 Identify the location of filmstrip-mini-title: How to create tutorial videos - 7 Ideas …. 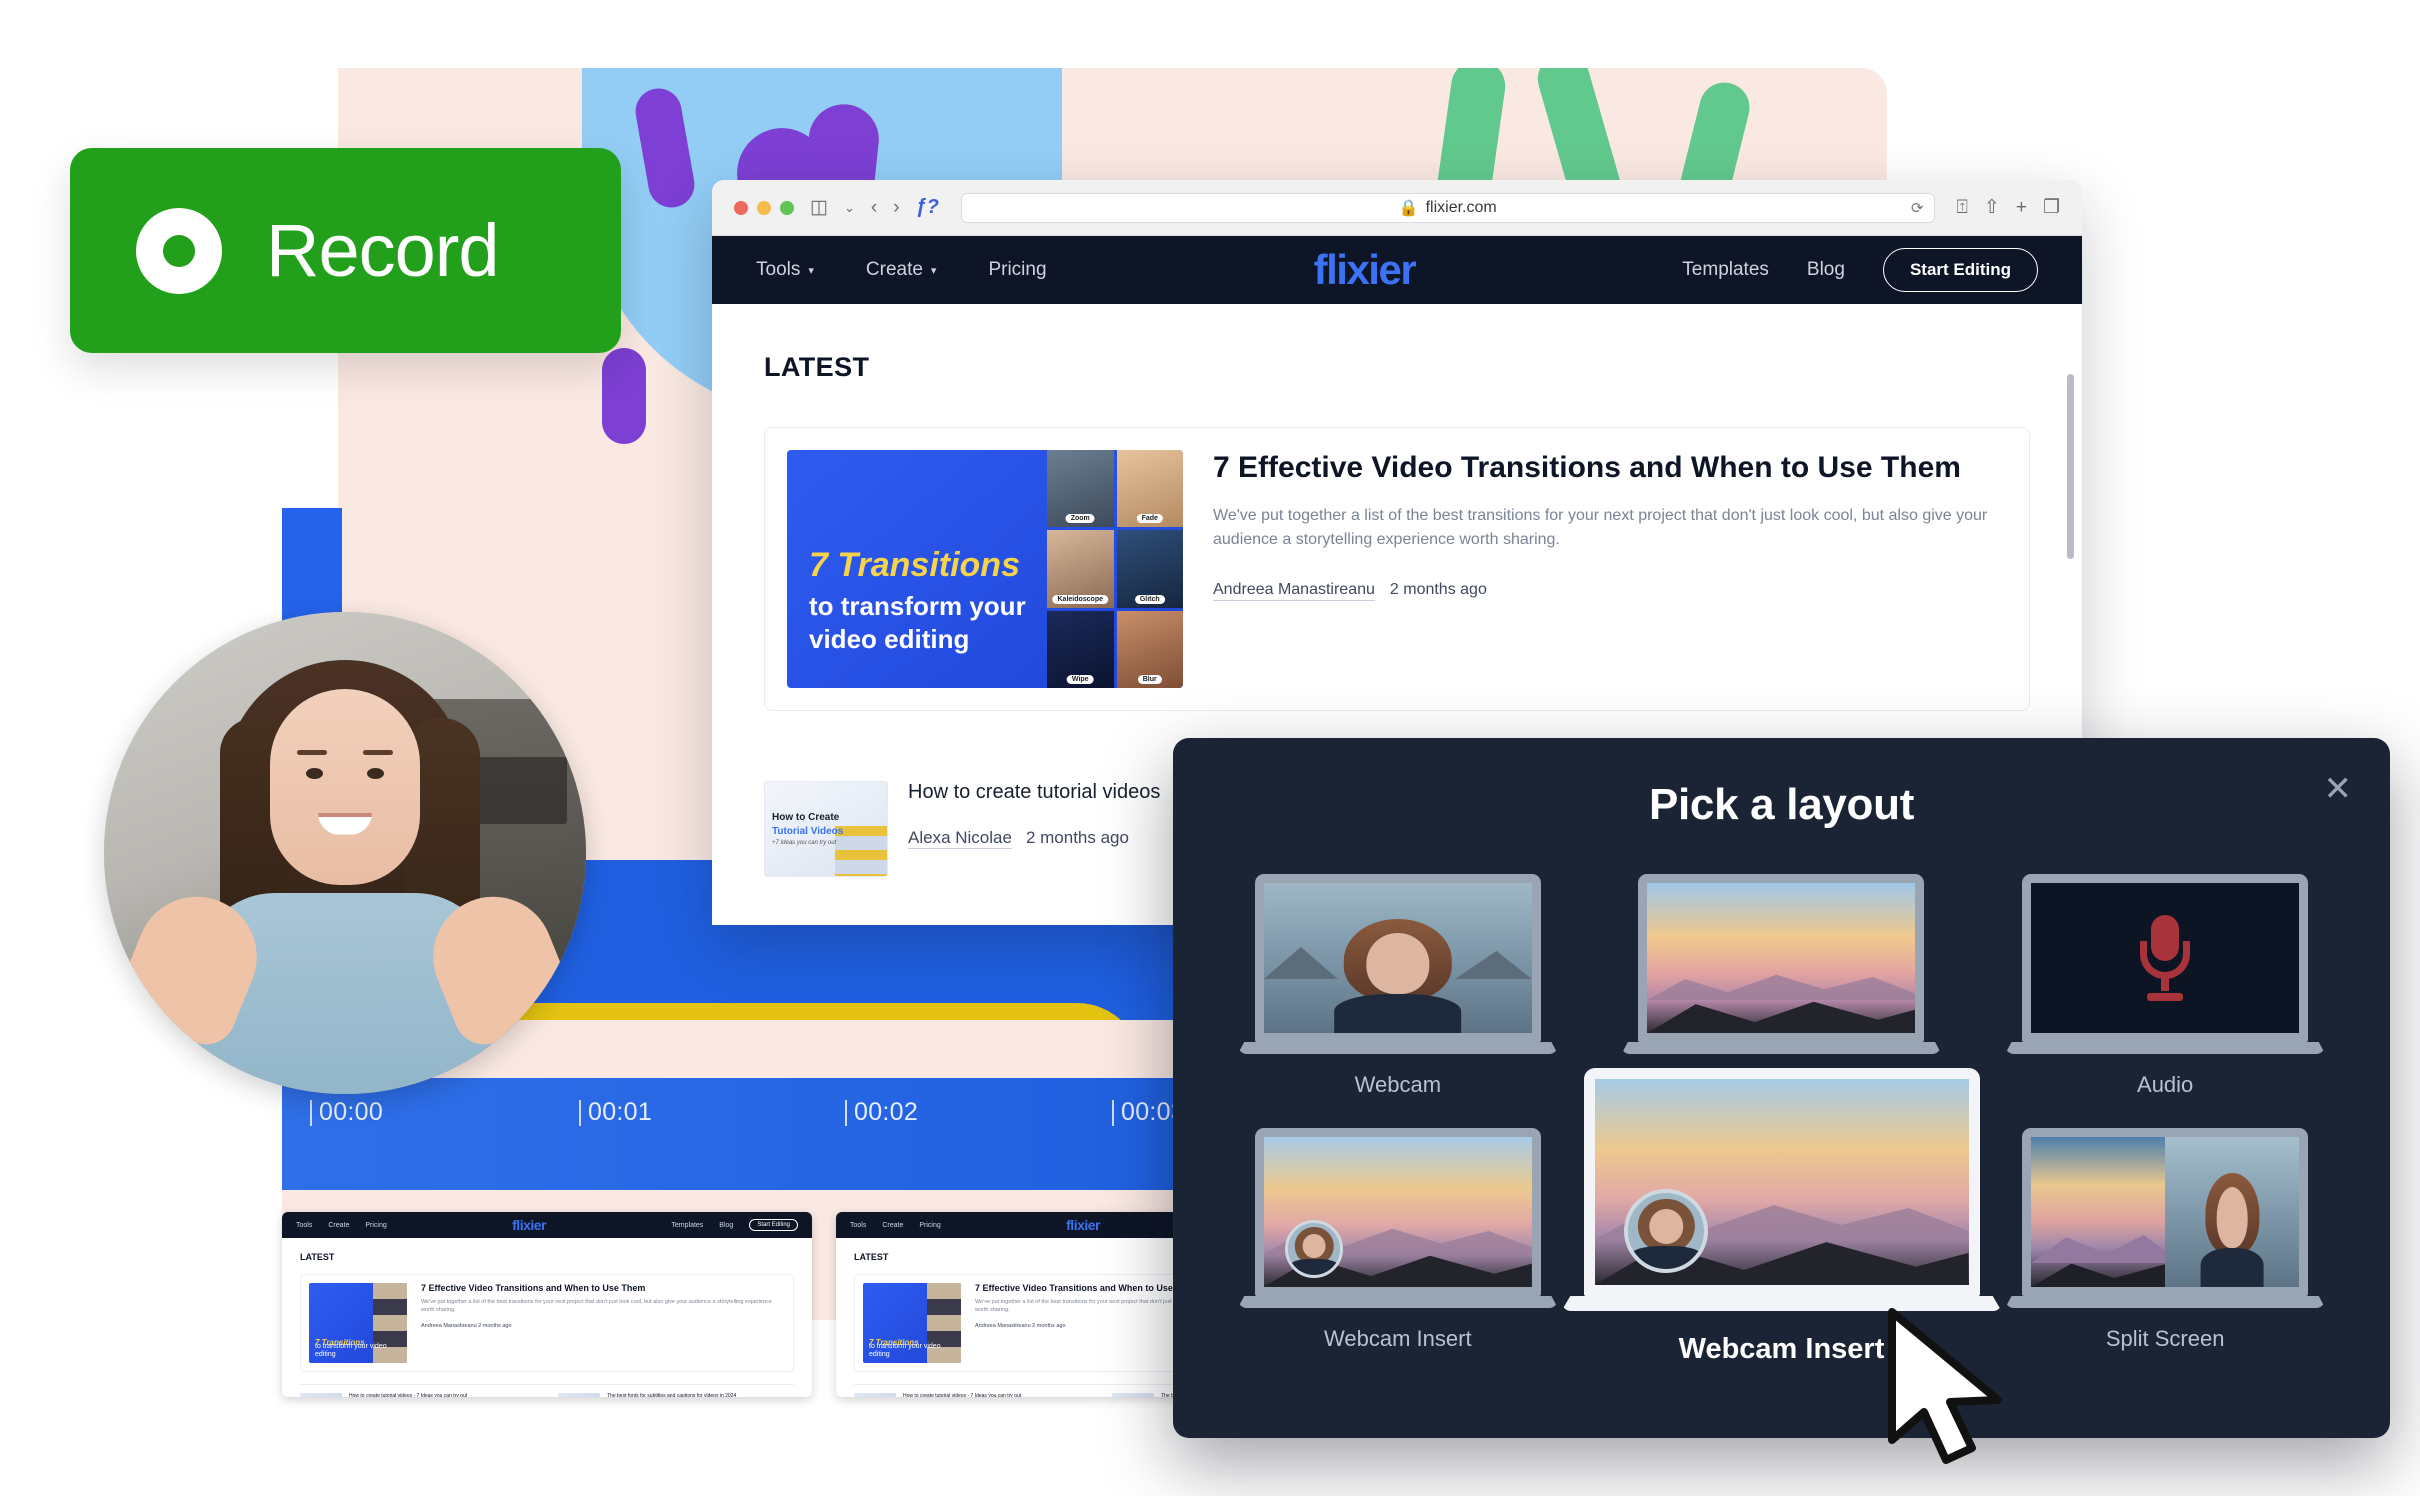
(408, 1395).